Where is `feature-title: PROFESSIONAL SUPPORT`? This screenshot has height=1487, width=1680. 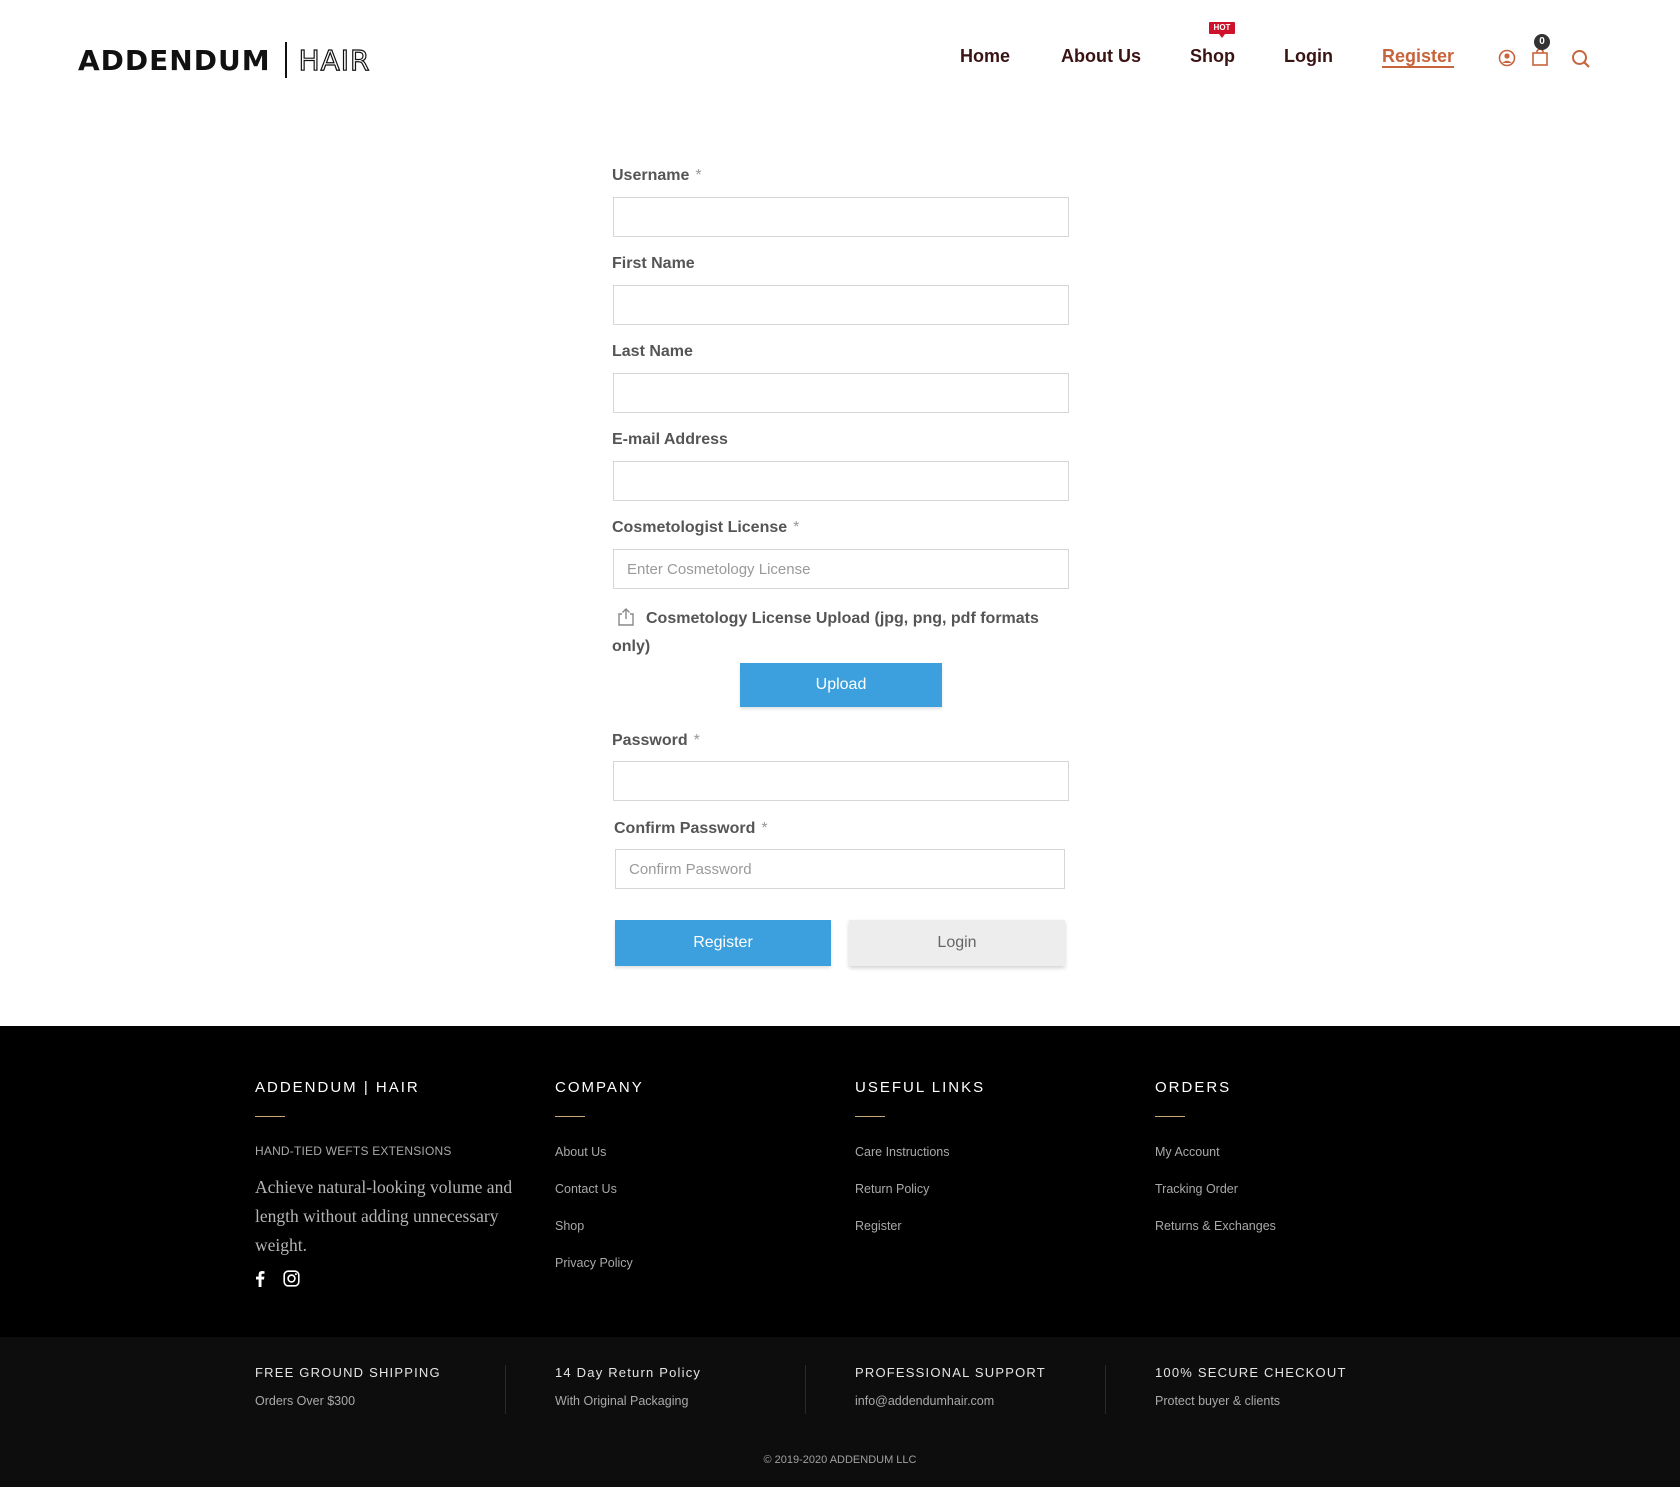
feature-title: PROFESSIONAL SUPPORT is located at coordinates (950, 1372).